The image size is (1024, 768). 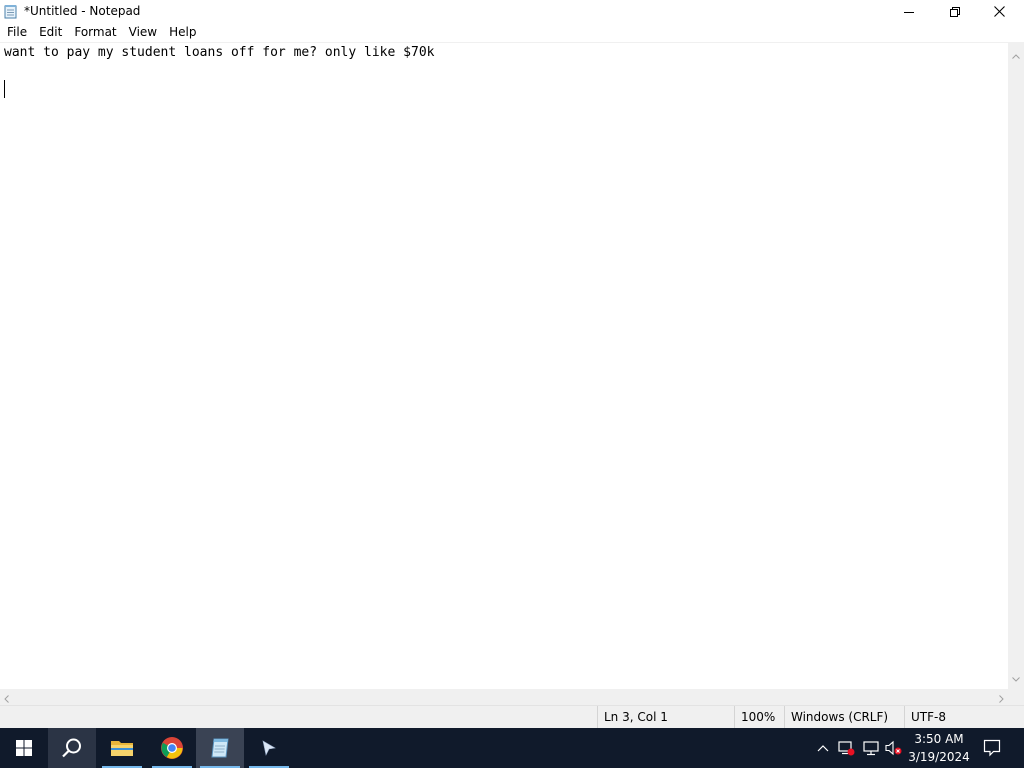 I want to click on status-encoding: UTF-8, so click(x=964, y=717).